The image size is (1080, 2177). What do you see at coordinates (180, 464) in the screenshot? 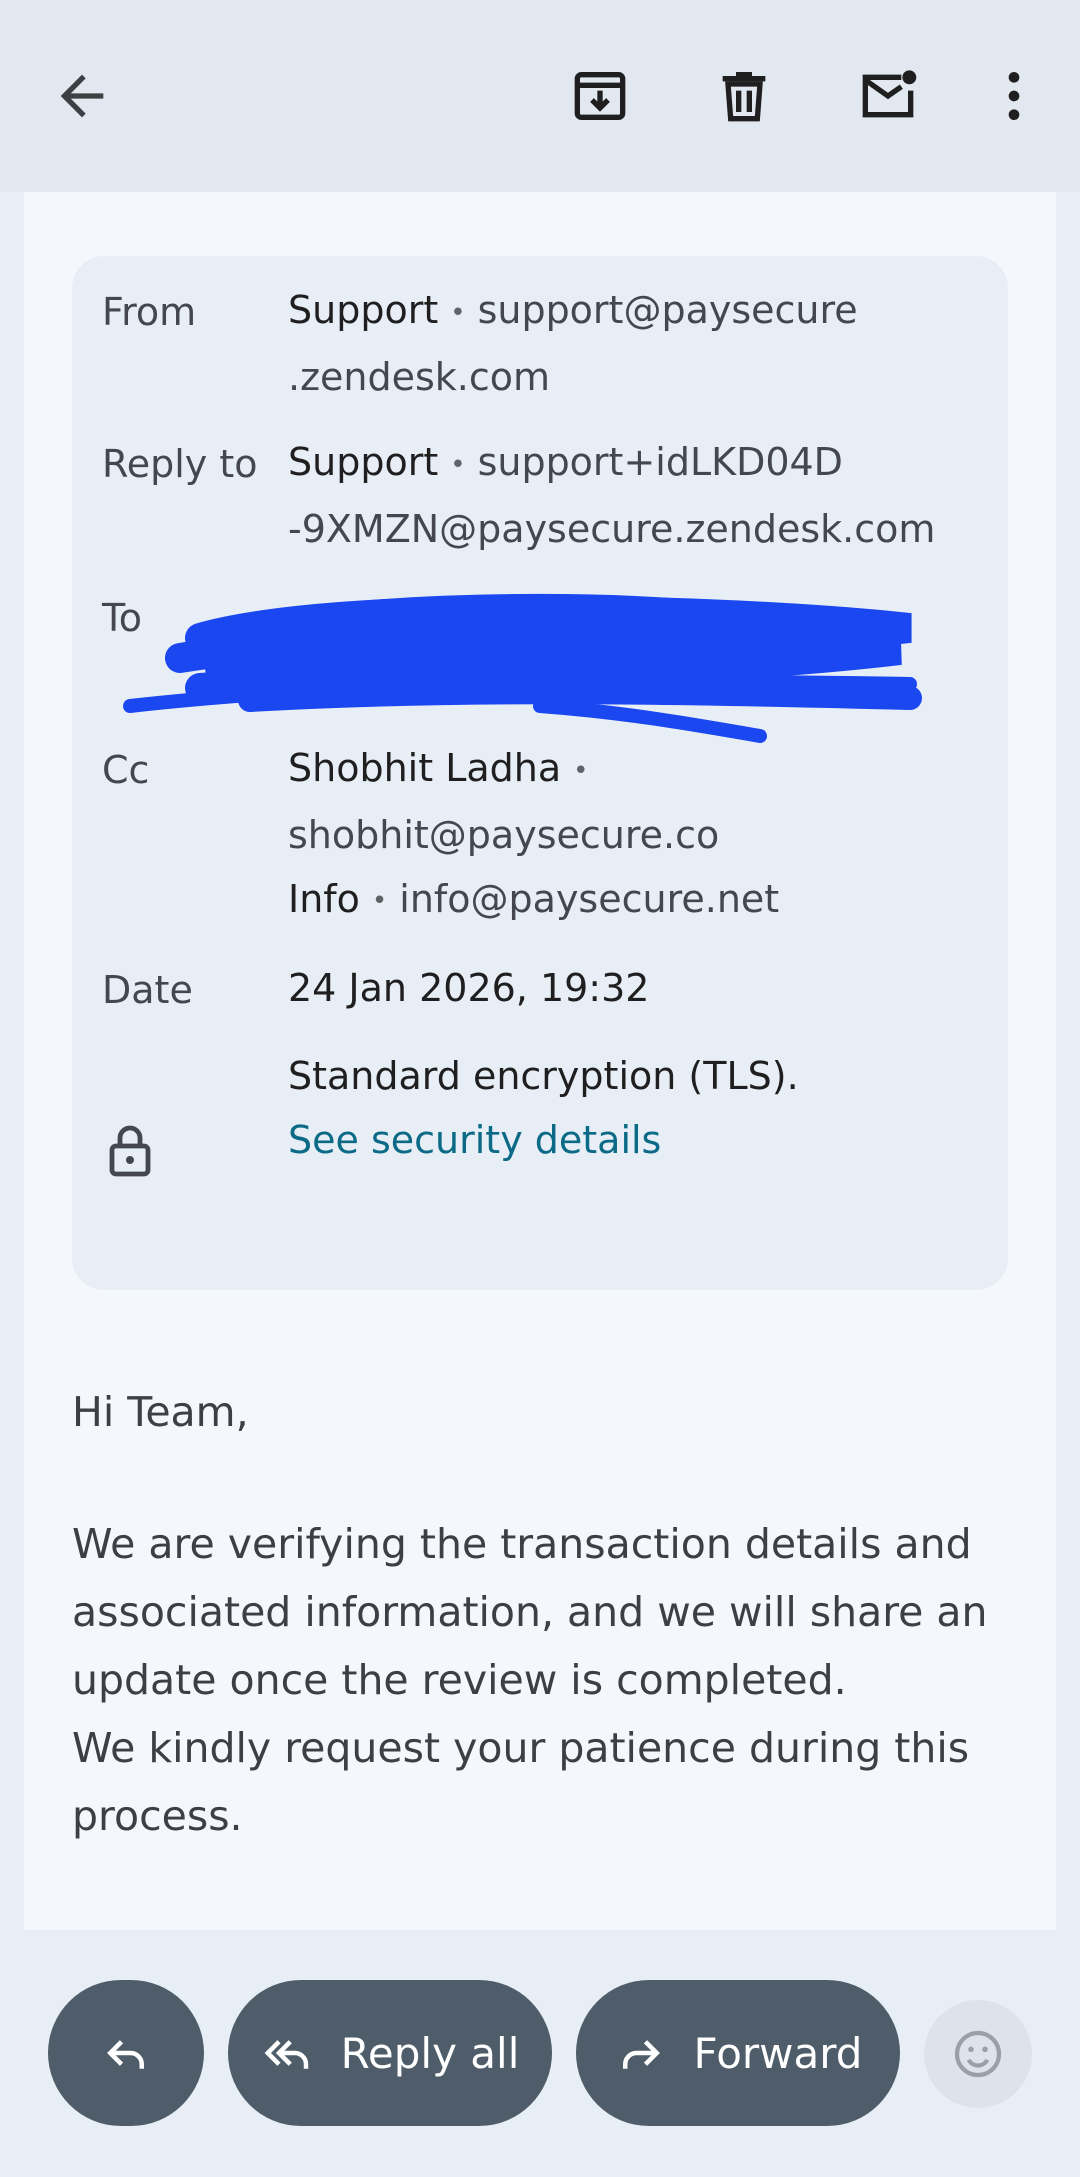
I see `reply-to-label: Reply to` at bounding box center [180, 464].